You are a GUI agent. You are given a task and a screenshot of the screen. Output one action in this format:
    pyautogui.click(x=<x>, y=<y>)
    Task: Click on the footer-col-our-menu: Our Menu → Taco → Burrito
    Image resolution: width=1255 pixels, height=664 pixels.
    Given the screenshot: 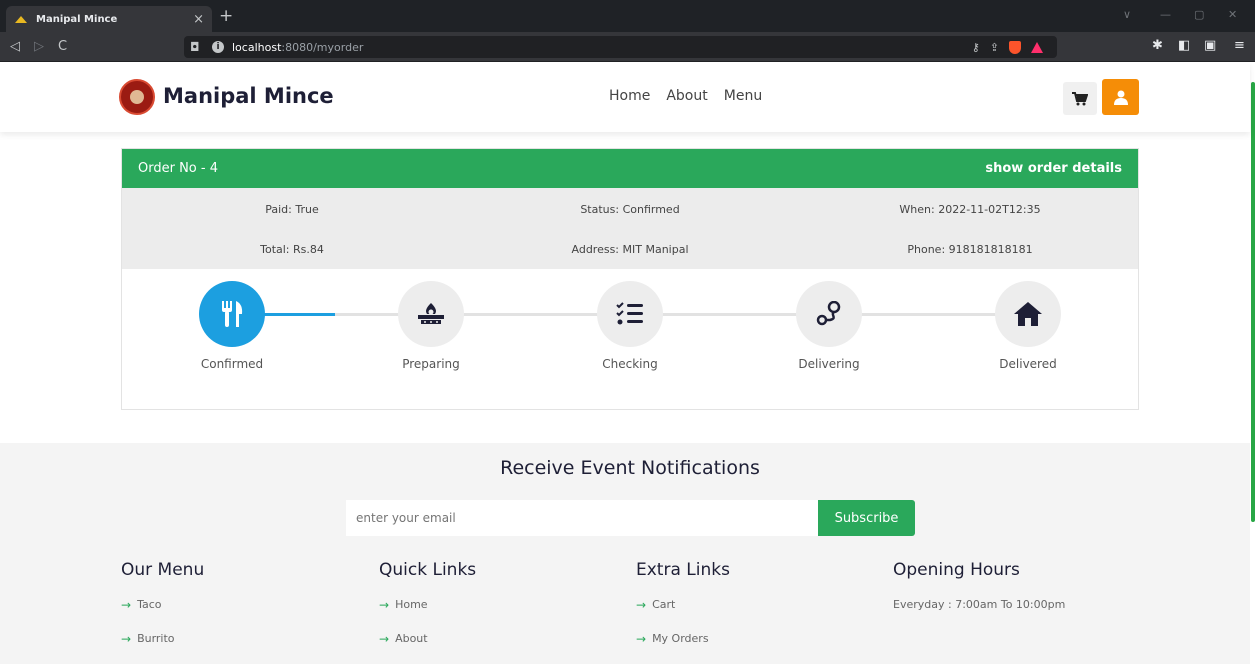 What is the action you would take?
    pyautogui.click(x=162, y=612)
    